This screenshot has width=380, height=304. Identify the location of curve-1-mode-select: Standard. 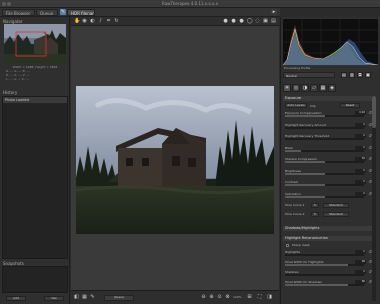
(336, 205).